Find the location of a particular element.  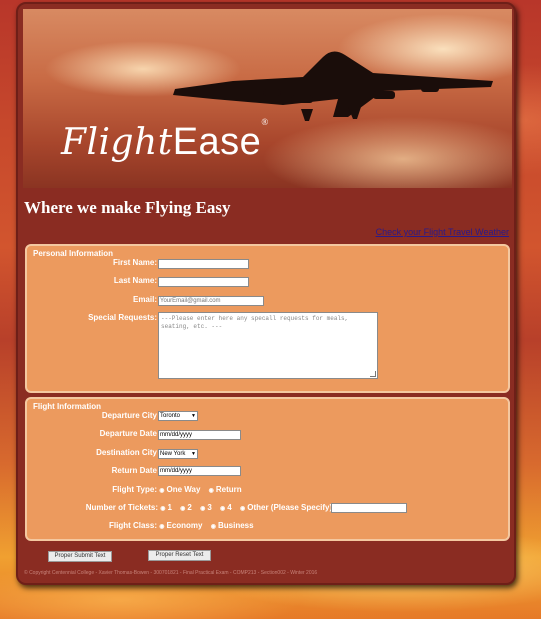

flight-type-option: One Way is located at coordinates (183, 489).